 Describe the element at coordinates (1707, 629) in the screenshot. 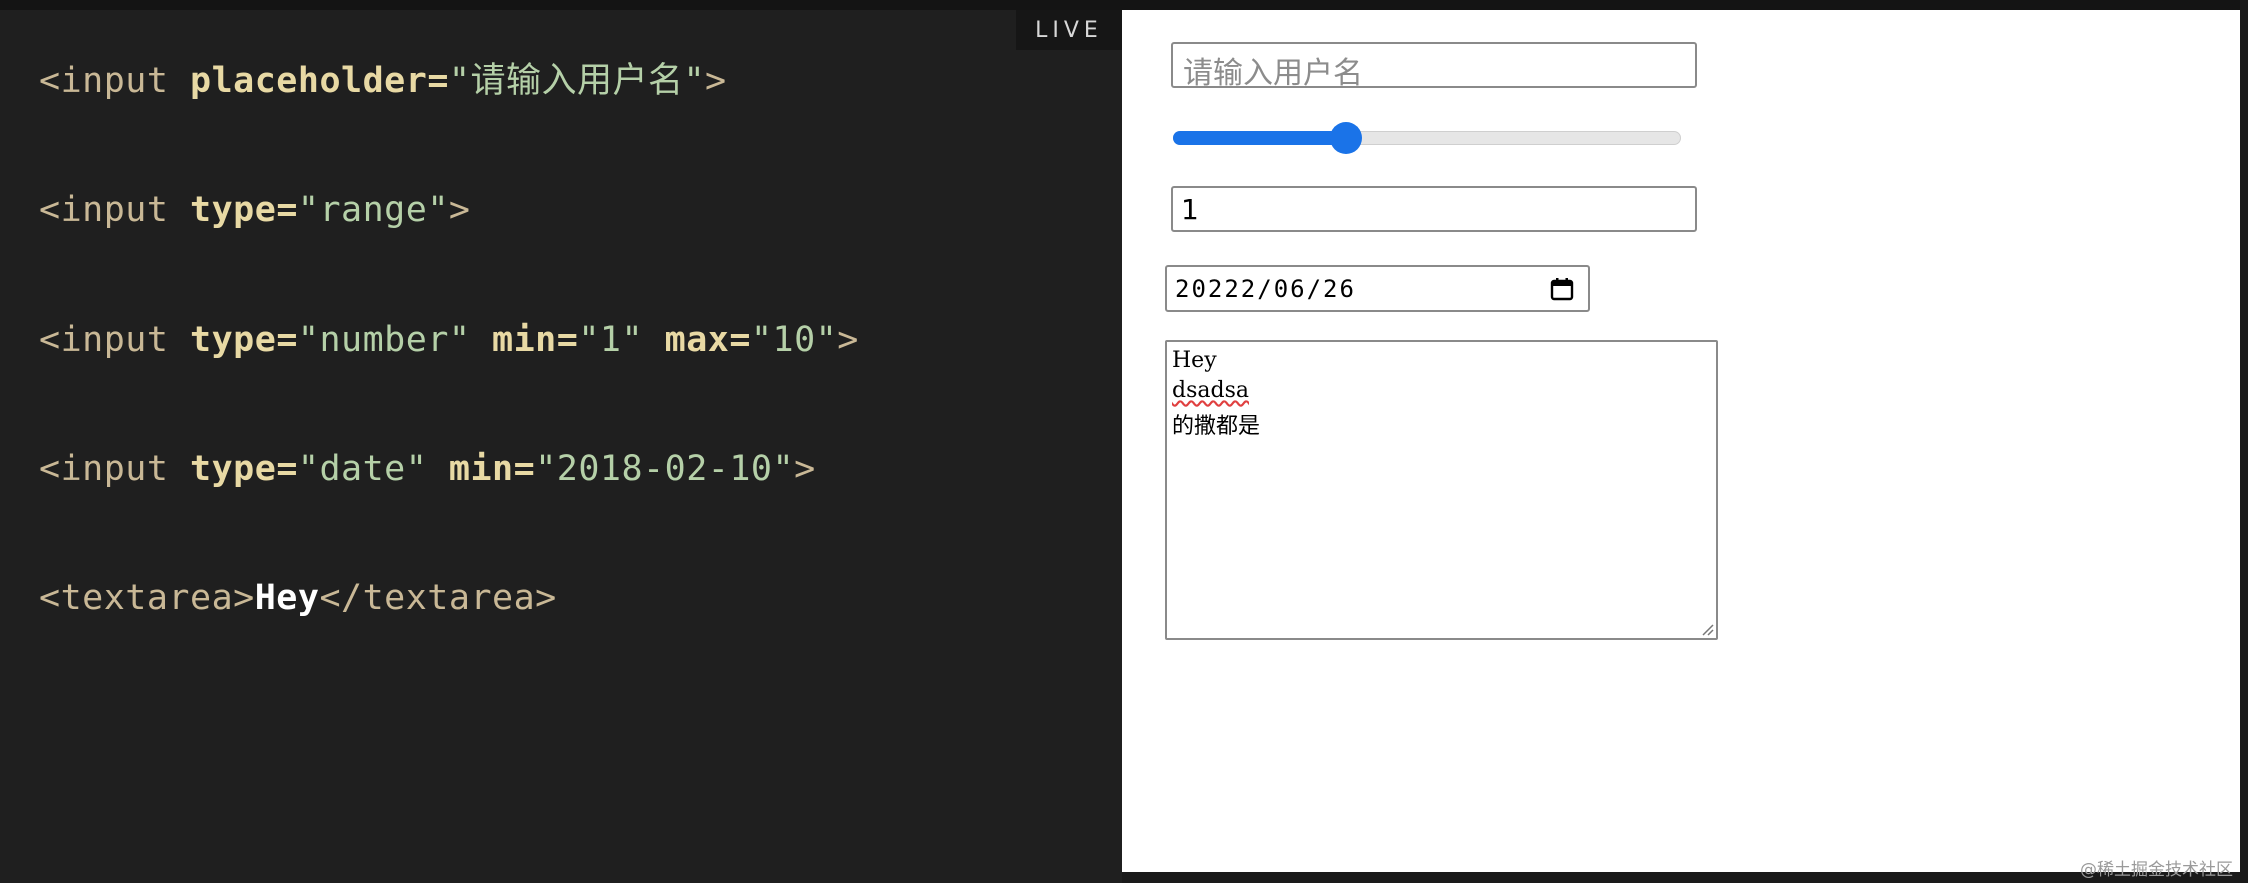

I see `resize-handle-icon` at that location.